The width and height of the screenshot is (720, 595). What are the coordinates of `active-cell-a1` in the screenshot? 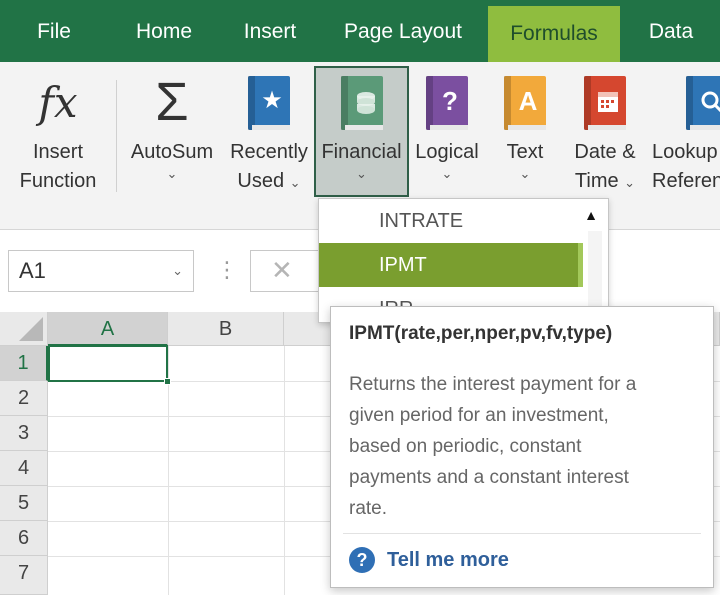 It's located at (109, 365).